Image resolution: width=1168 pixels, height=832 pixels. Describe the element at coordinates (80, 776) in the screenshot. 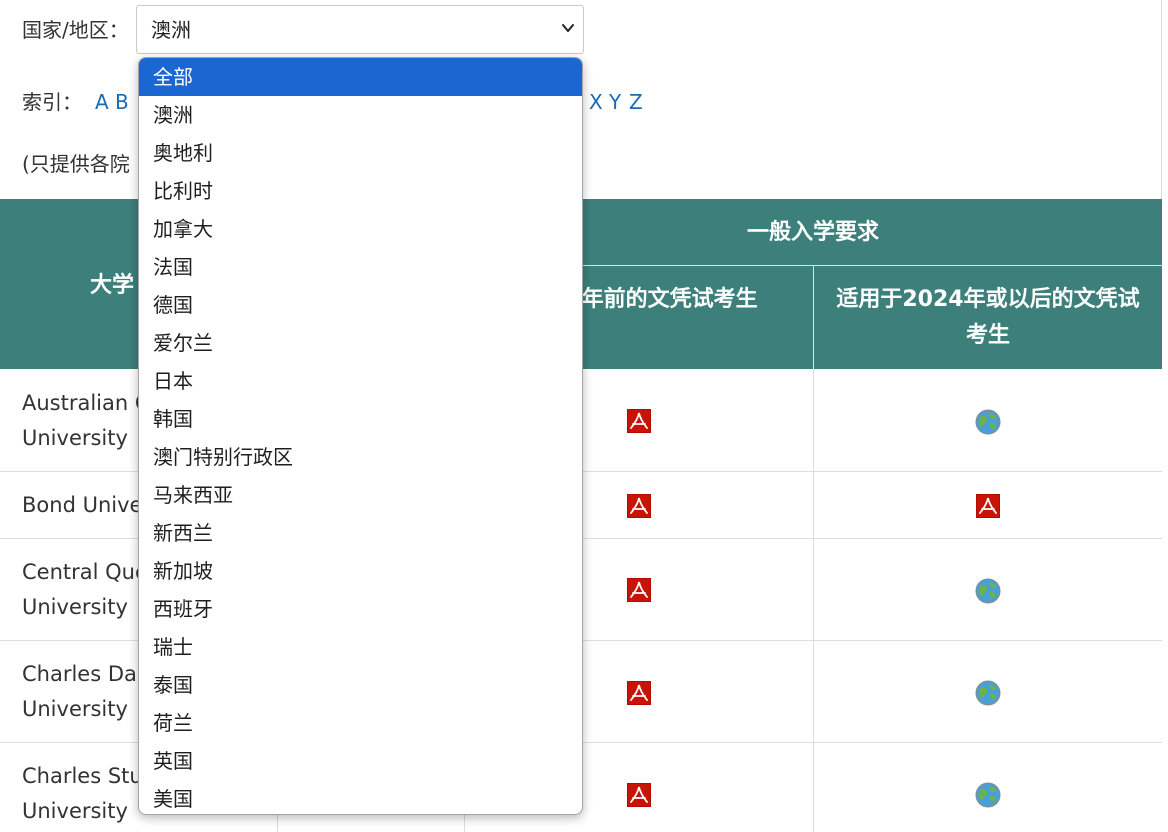

I see `university-name: Charles Stu` at that location.